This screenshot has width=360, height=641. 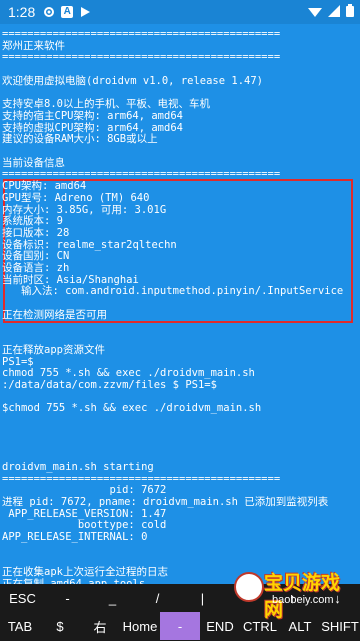 I want to click on battery-icon, so click(x=350, y=12).